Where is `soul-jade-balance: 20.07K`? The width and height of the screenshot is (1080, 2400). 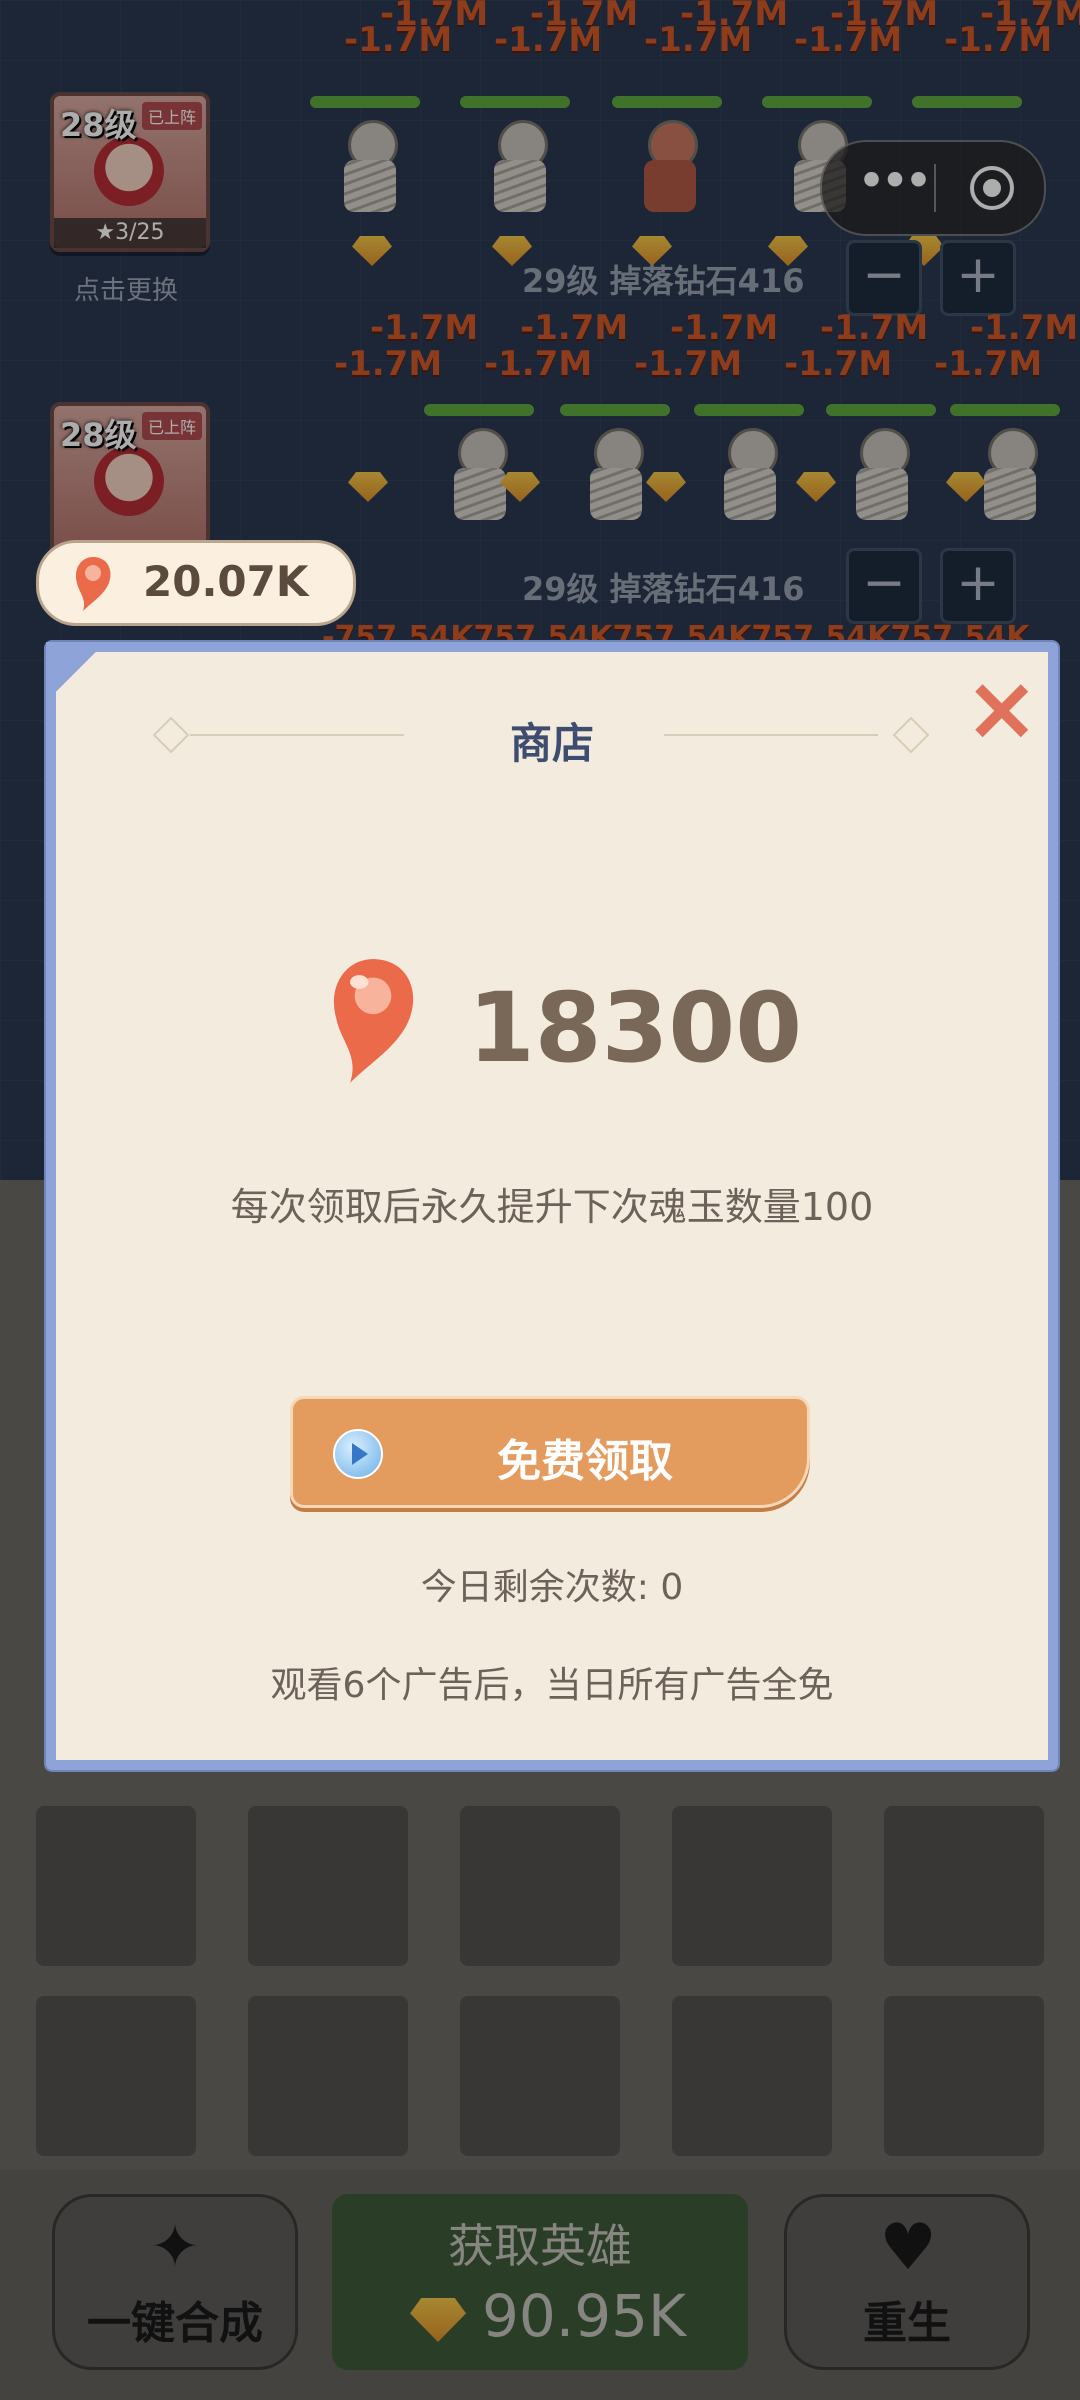 soul-jade-balance: 20.07K is located at coordinates (196, 583).